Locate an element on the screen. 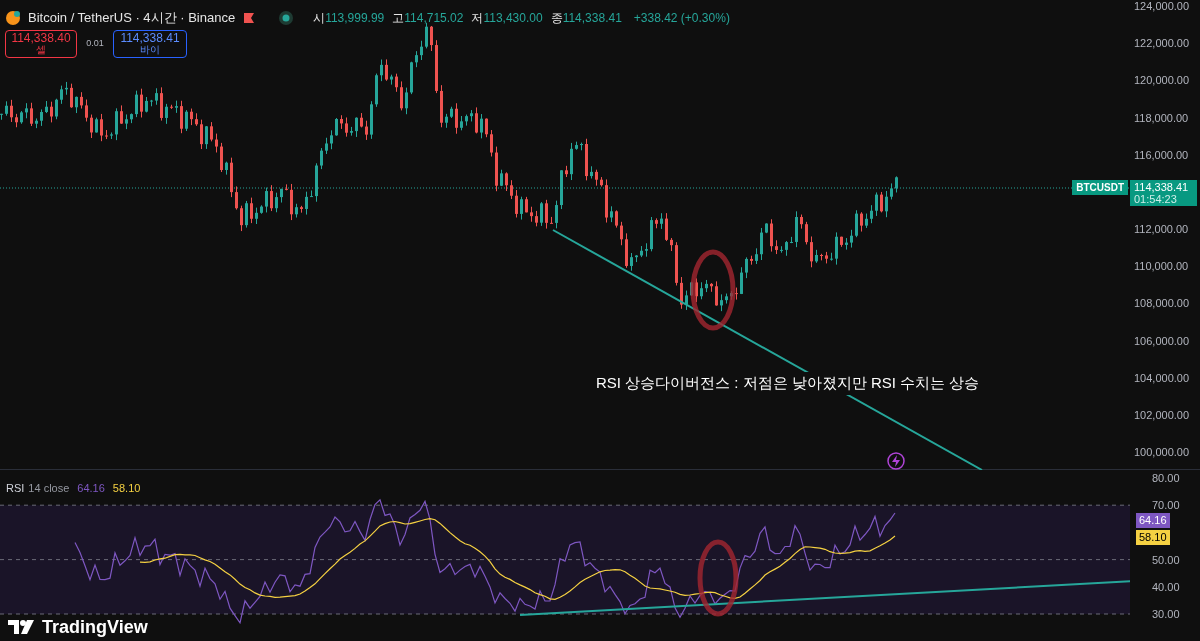  rsi-axis-label: 40.00 is located at coordinates (1166, 586).